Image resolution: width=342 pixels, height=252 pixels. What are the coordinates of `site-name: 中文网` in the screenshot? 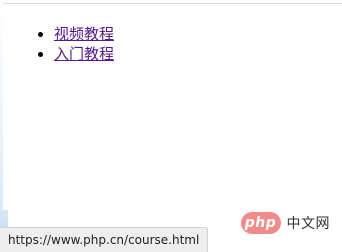 It's located at (308, 224).